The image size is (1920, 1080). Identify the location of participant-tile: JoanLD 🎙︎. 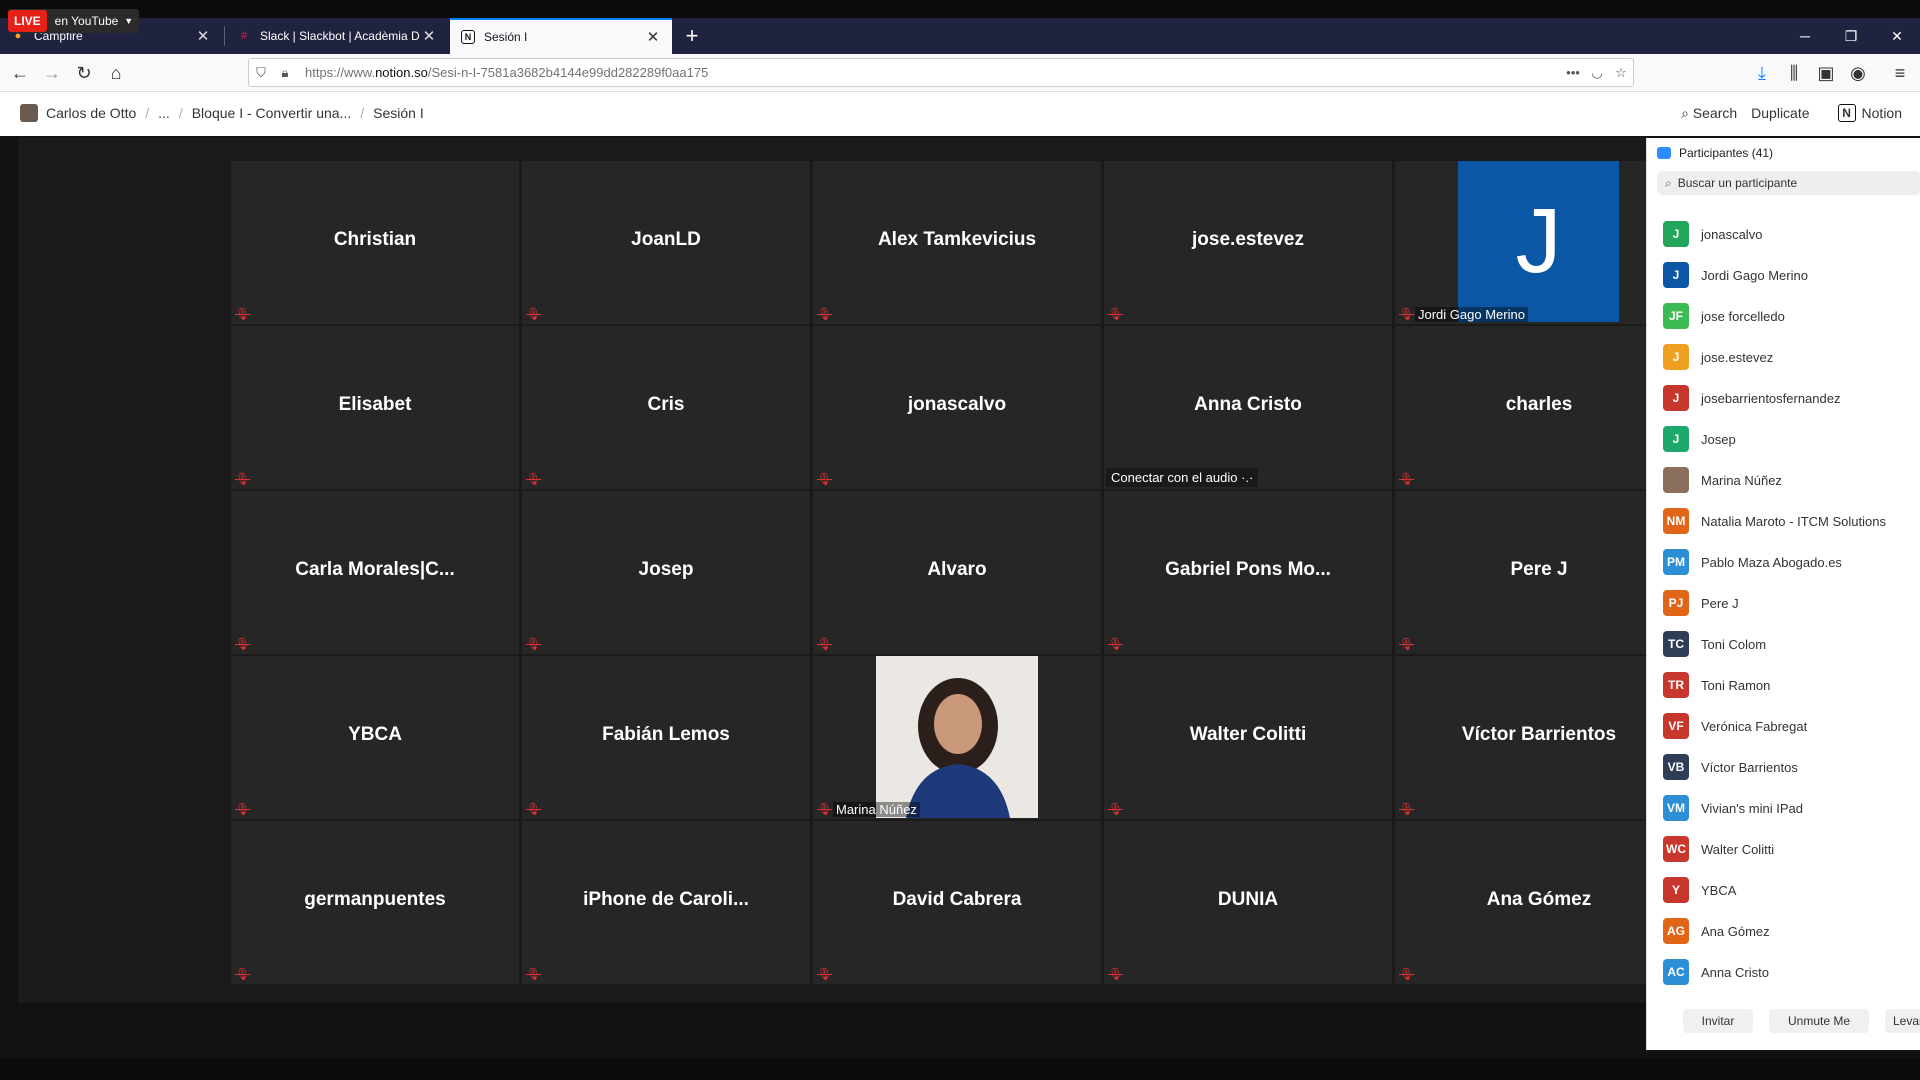
(666, 242).